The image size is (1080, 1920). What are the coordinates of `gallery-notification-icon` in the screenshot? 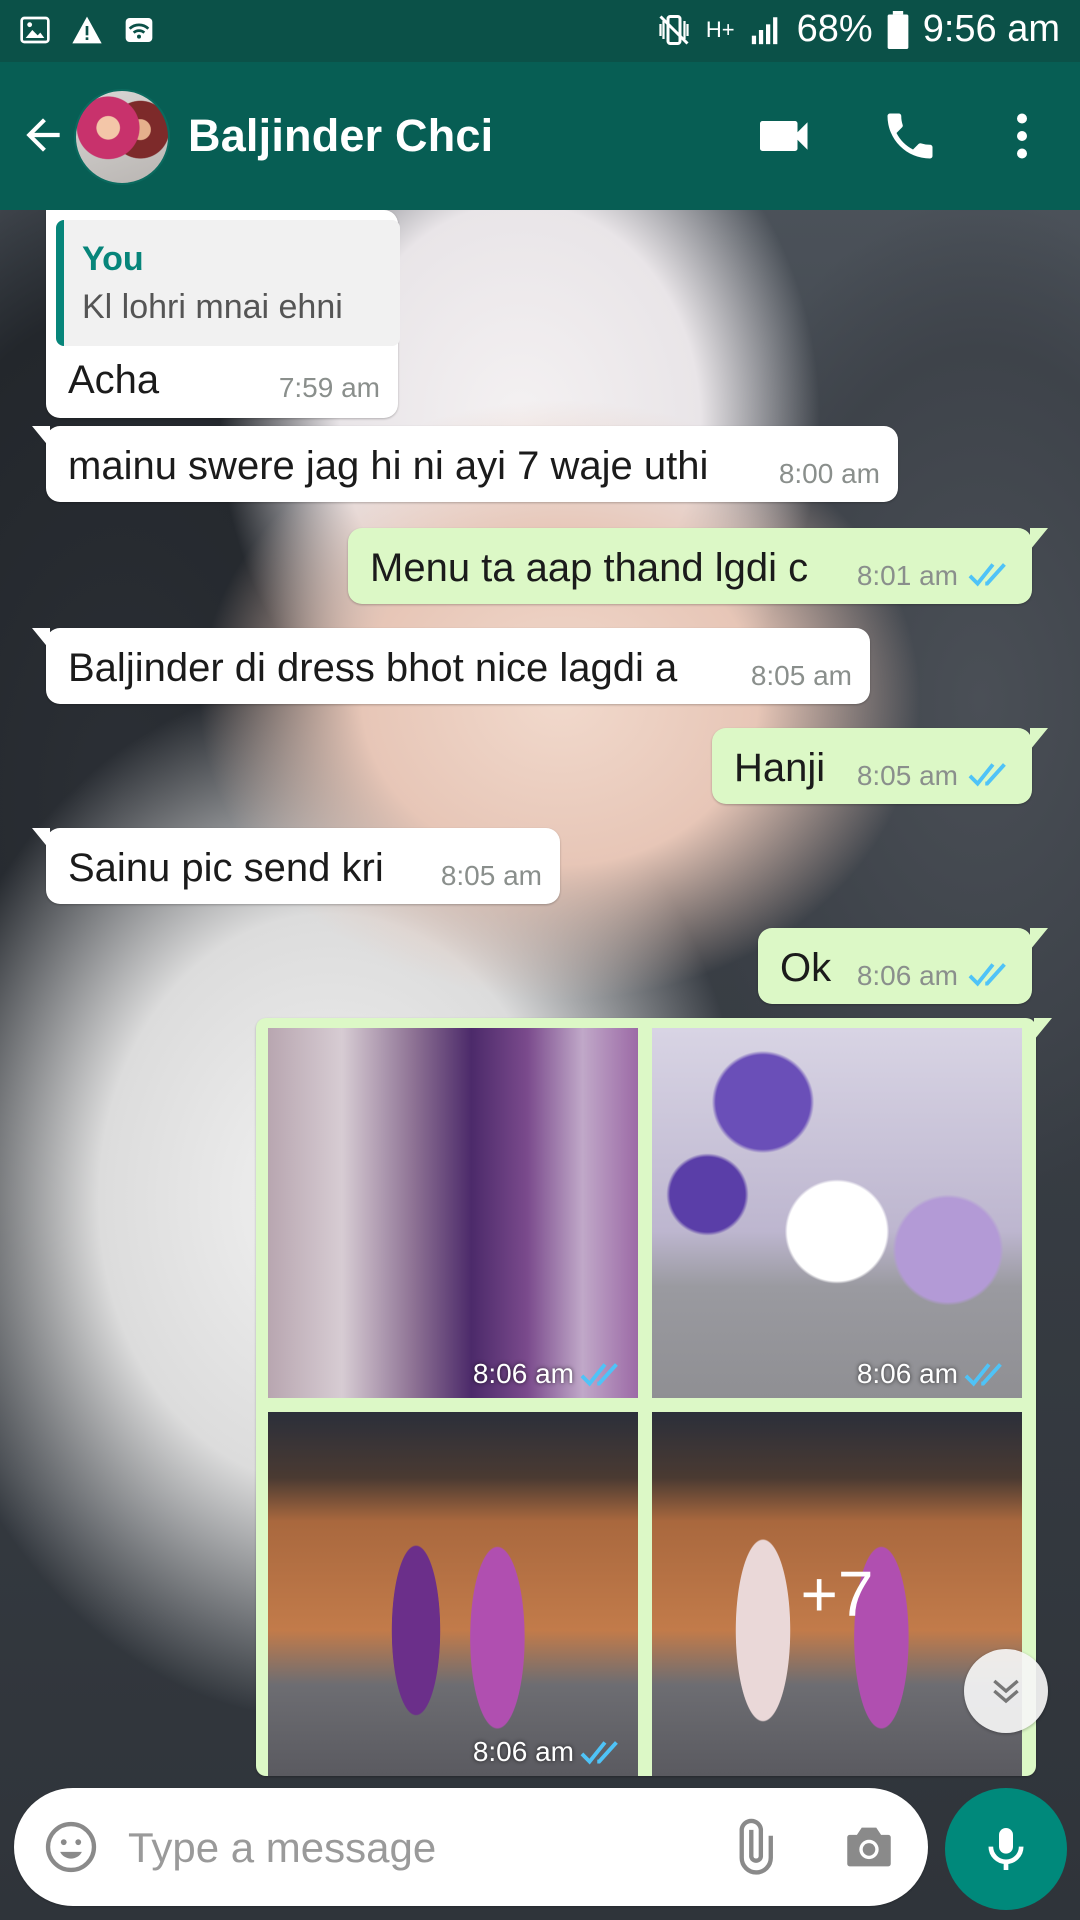 It's located at (35, 30).